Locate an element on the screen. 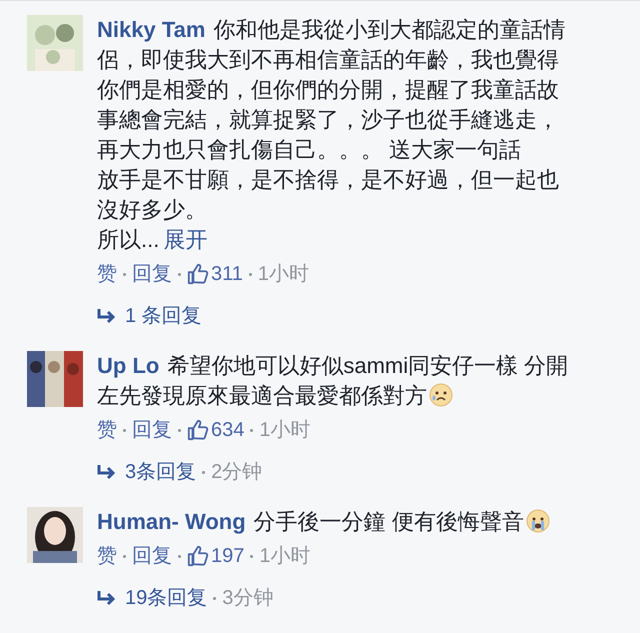 This screenshot has height=633, width=640. like-count: 311 is located at coordinates (227, 274).